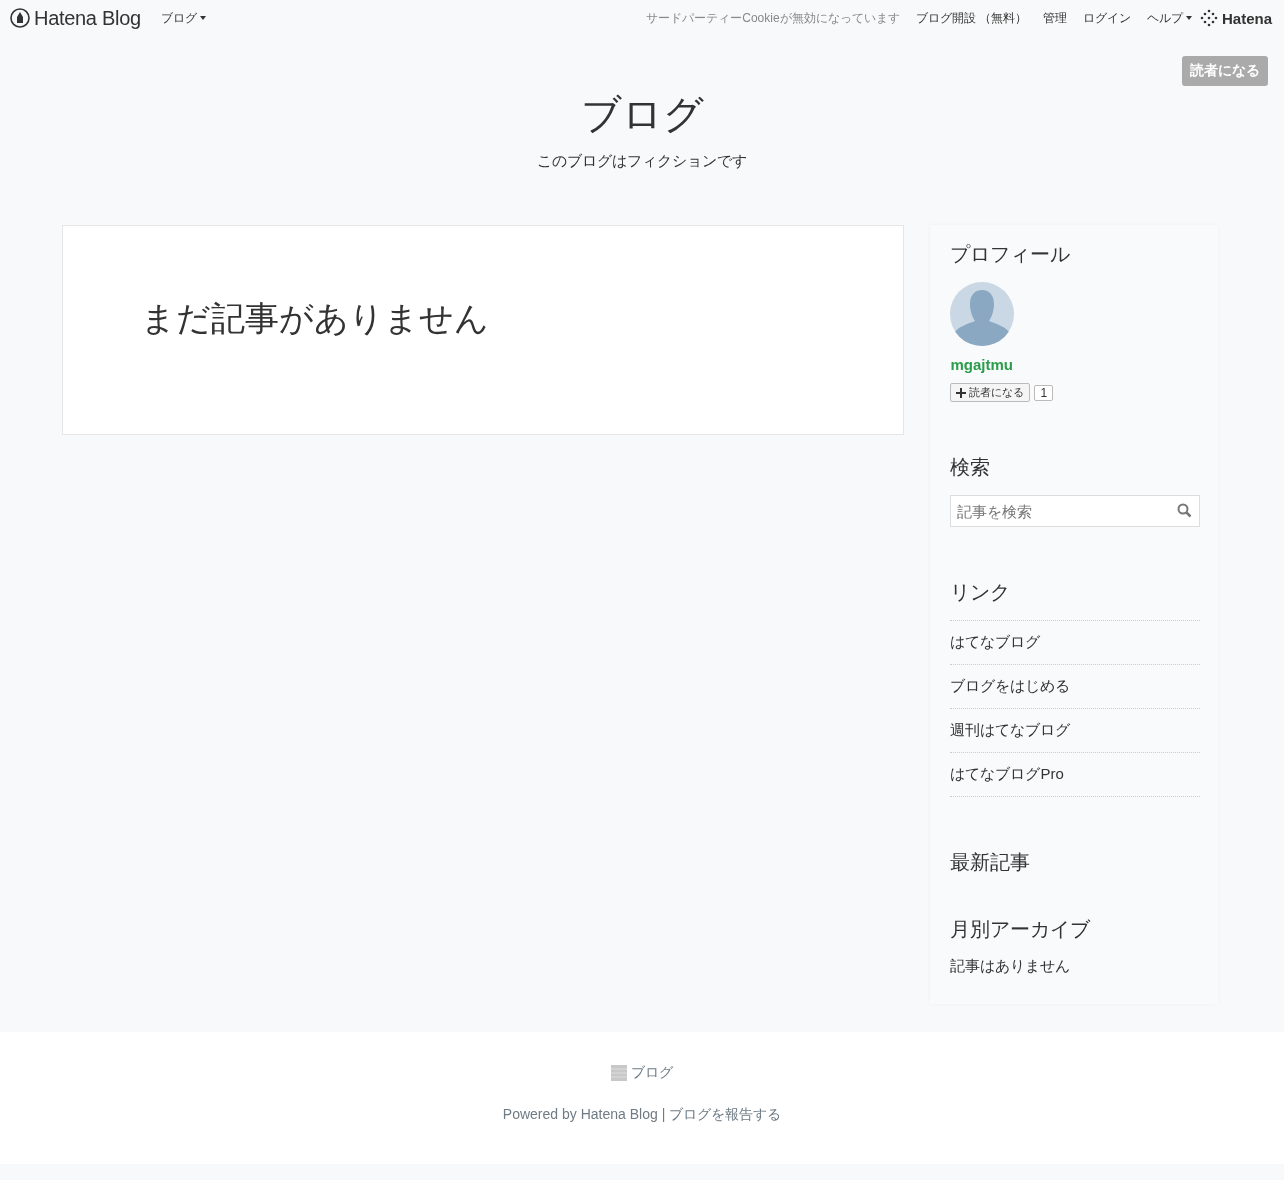 This screenshot has width=1284, height=1180. I want to click on sidebar-link: はてなブログPro, so click(1075, 775).